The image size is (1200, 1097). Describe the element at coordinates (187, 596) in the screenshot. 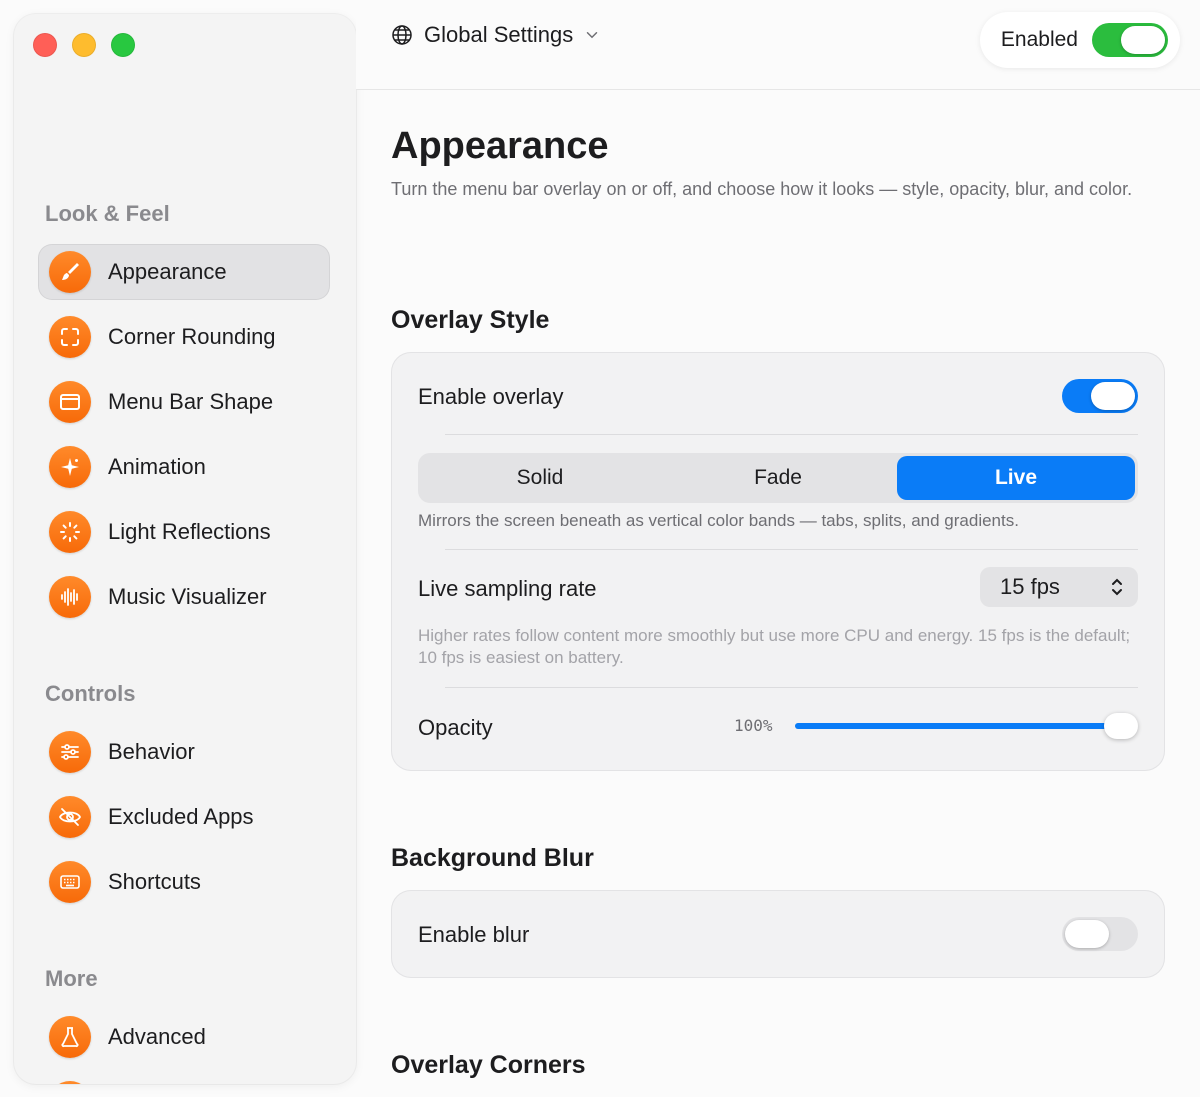

I see `sidebar-item-label: Music Visualizer` at that location.